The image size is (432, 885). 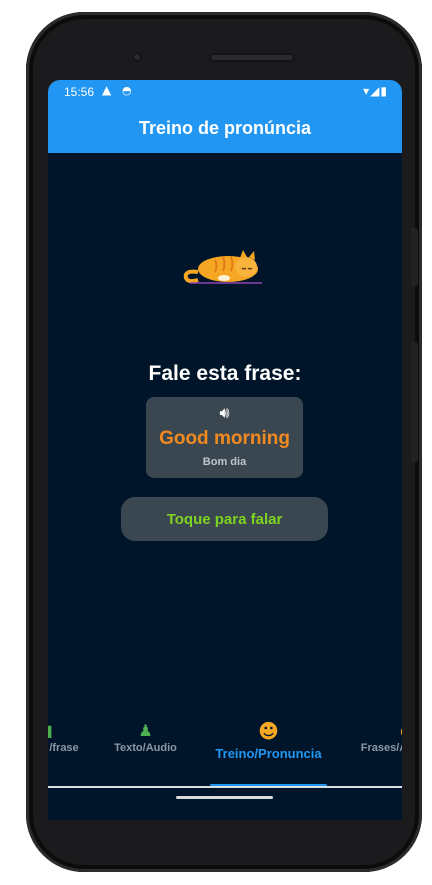 What do you see at coordinates (378, 731) in the screenshot?
I see `phrases-icon: ●` at bounding box center [378, 731].